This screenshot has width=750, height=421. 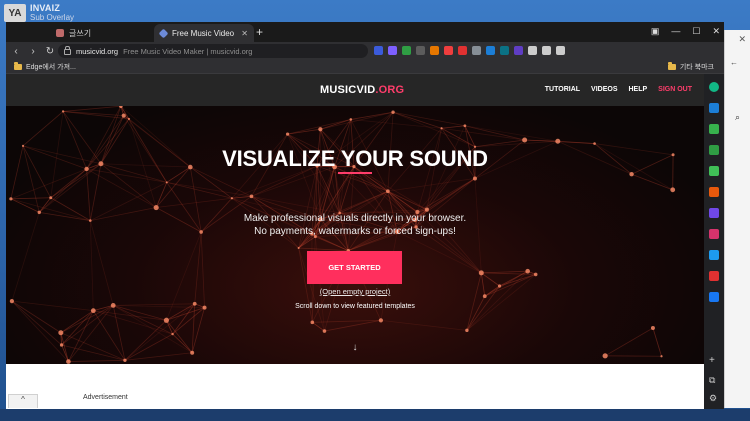 What do you see at coordinates (375, 415) in the screenshot?
I see `taskbar` at bounding box center [375, 415].